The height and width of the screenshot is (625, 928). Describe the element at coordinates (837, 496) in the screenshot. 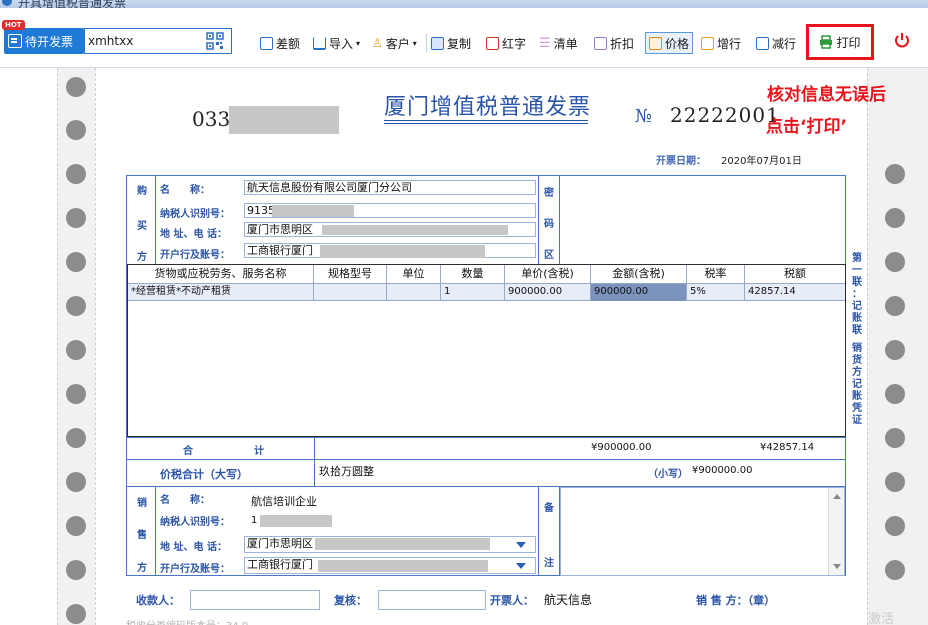

I see `scroll-up-icon` at that location.